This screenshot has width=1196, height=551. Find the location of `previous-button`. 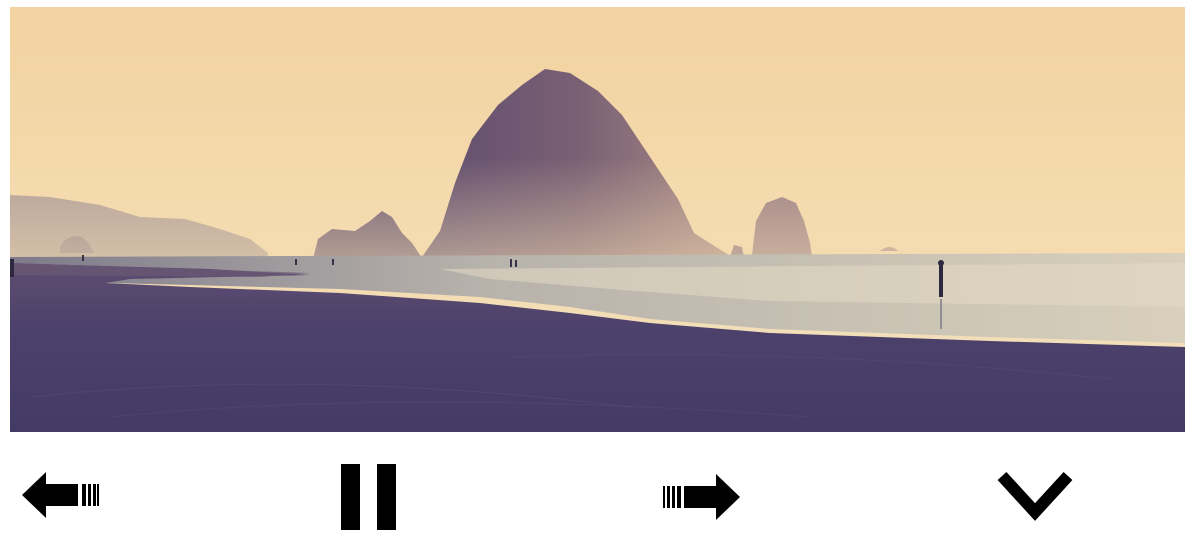

previous-button is located at coordinates (61, 495).